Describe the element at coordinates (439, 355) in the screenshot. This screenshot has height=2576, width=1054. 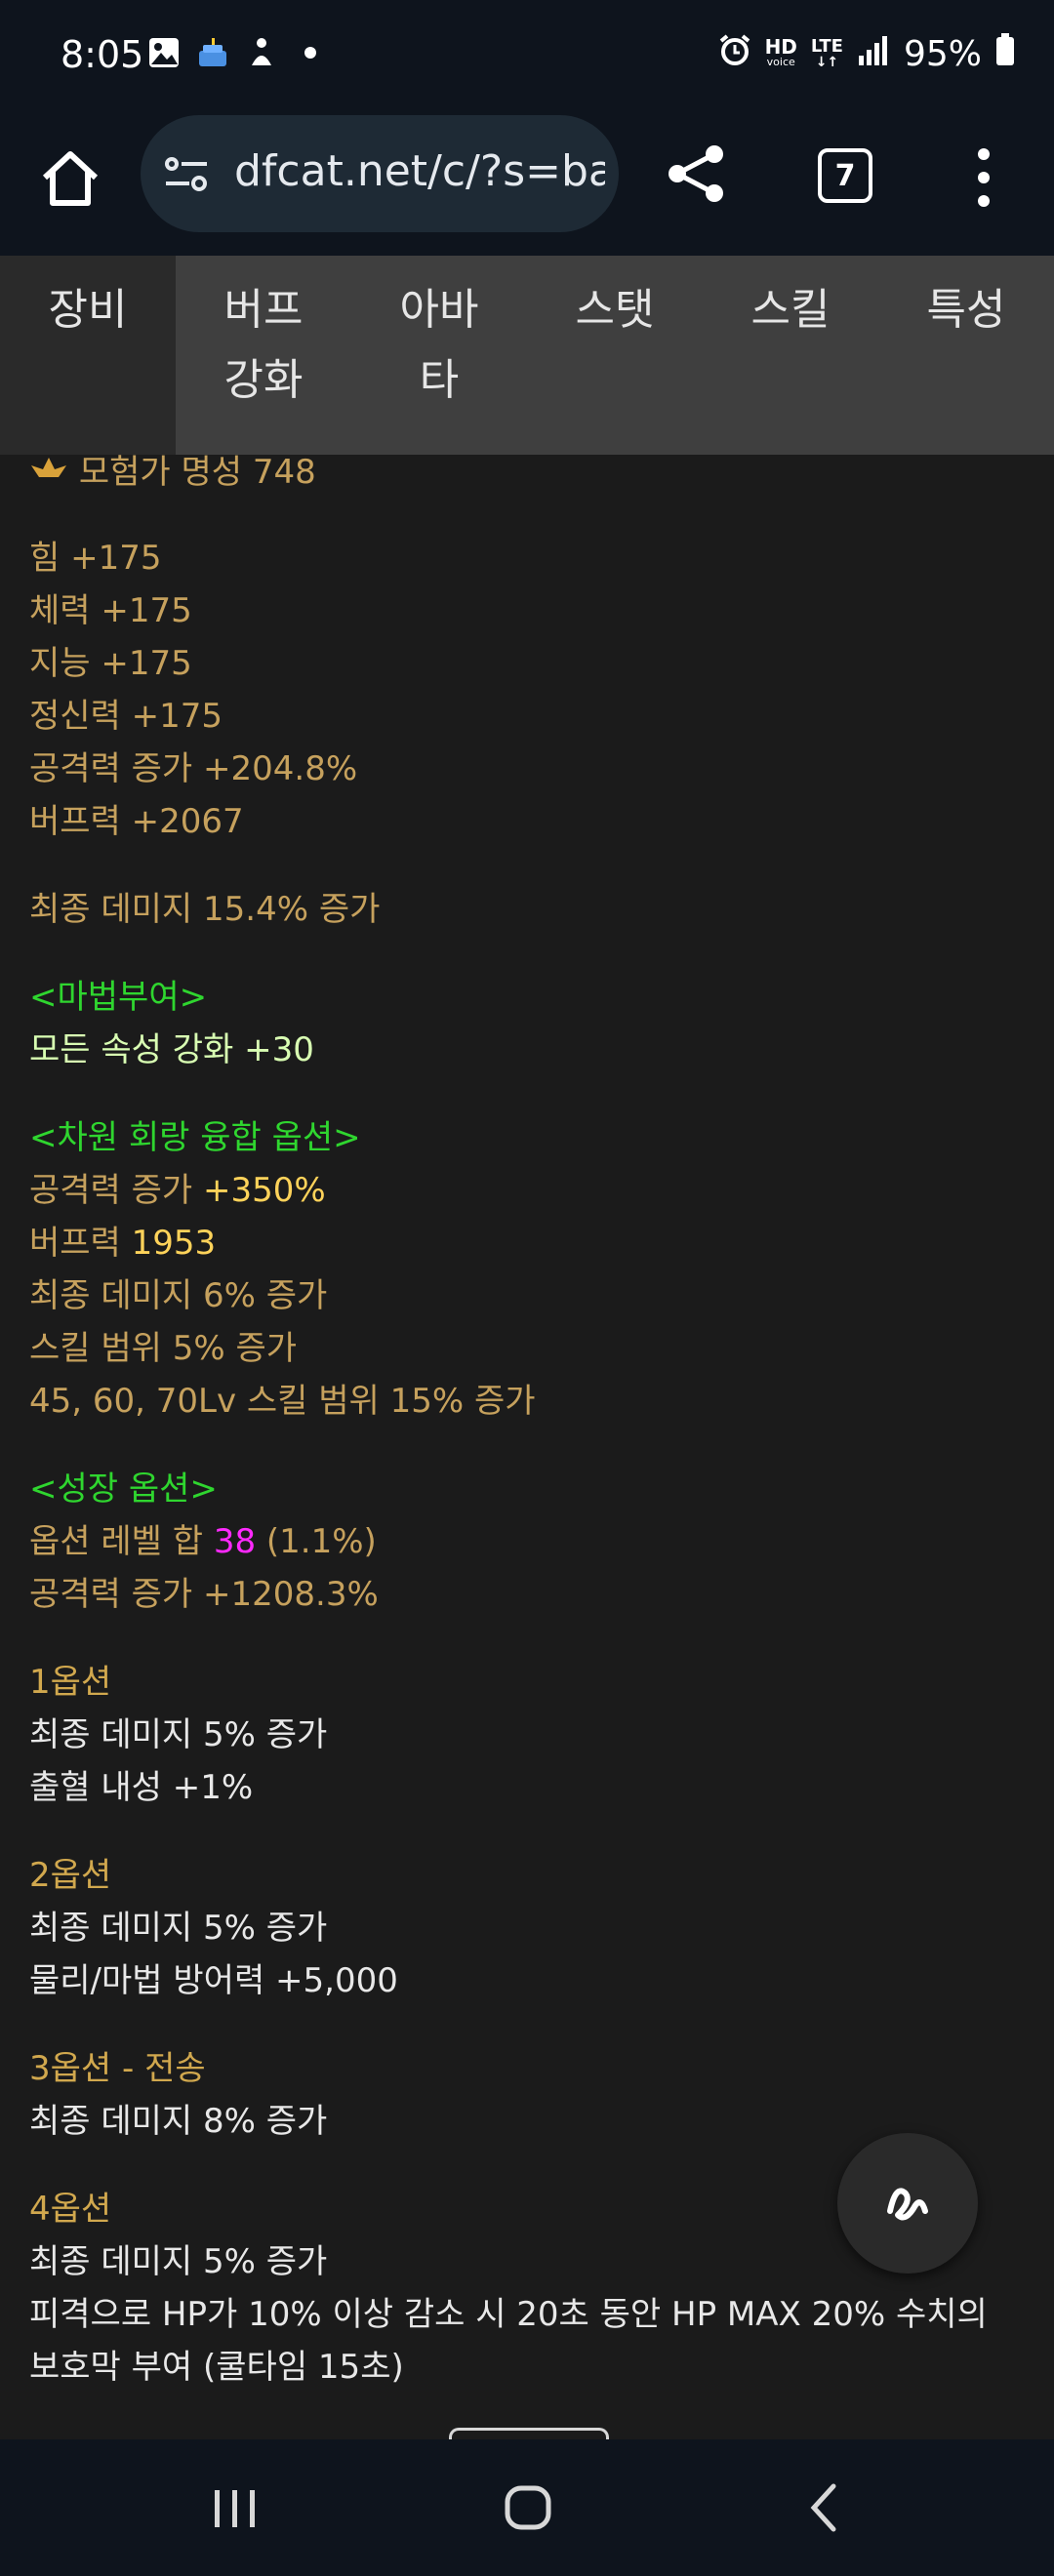
I see `tab-avatar: 아바 타` at that location.